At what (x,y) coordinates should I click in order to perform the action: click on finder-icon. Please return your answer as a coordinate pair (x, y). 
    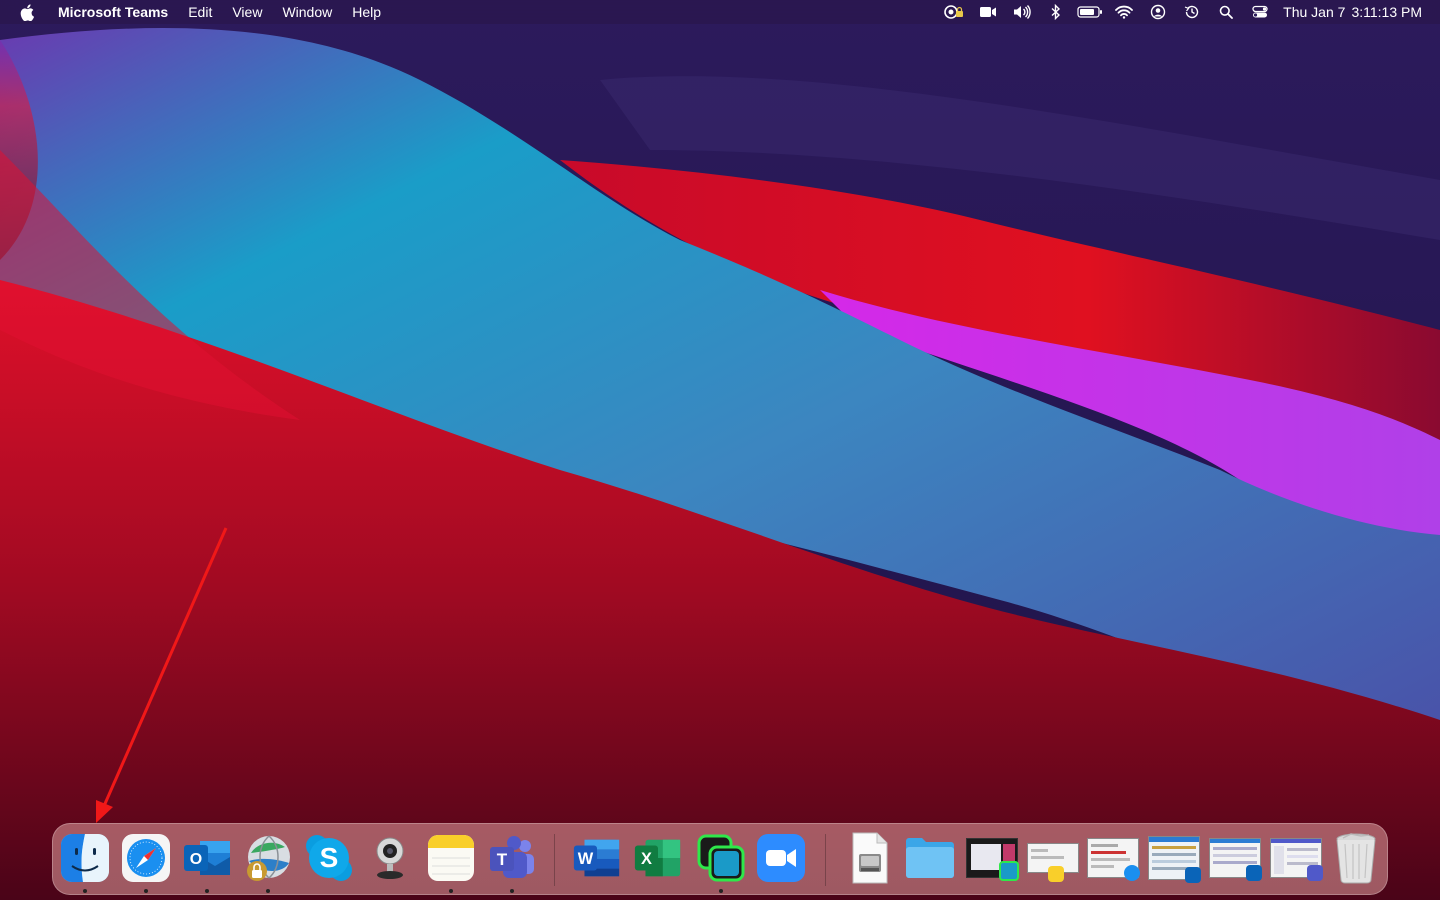
    Looking at the image, I should click on (85, 858).